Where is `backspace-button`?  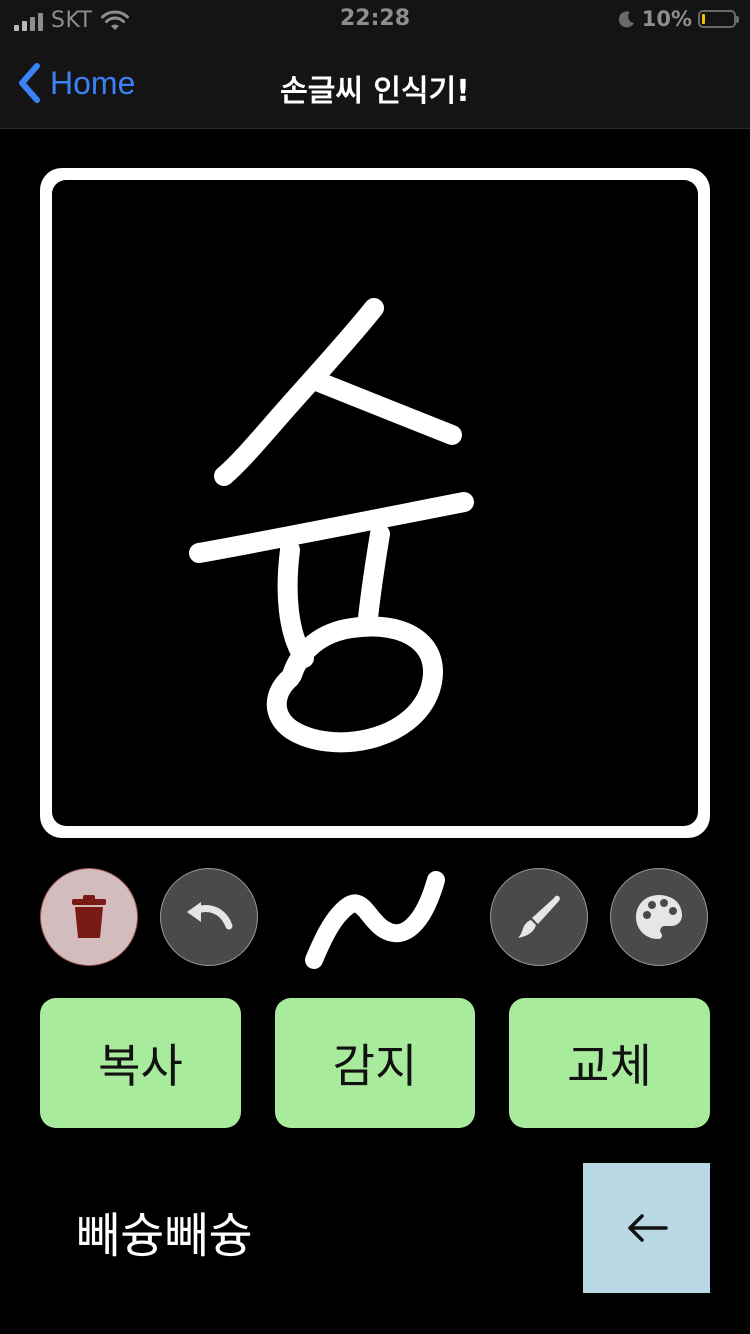
backspace-button is located at coordinates (646, 1228).